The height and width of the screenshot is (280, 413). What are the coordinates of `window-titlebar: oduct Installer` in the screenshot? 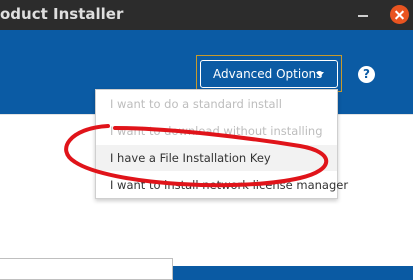 It's located at (206, 15).